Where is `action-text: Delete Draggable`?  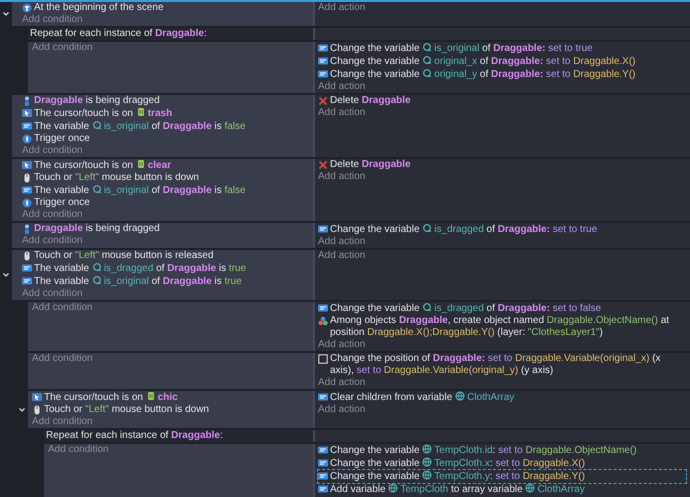
action-text: Delete Draggable is located at coordinates (370, 100).